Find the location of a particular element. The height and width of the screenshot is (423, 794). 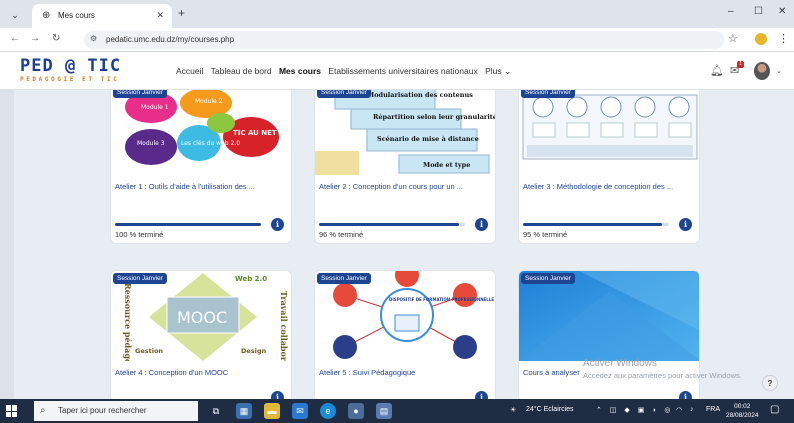

notification-bell-icon: 🔔︎ is located at coordinates (717, 70).